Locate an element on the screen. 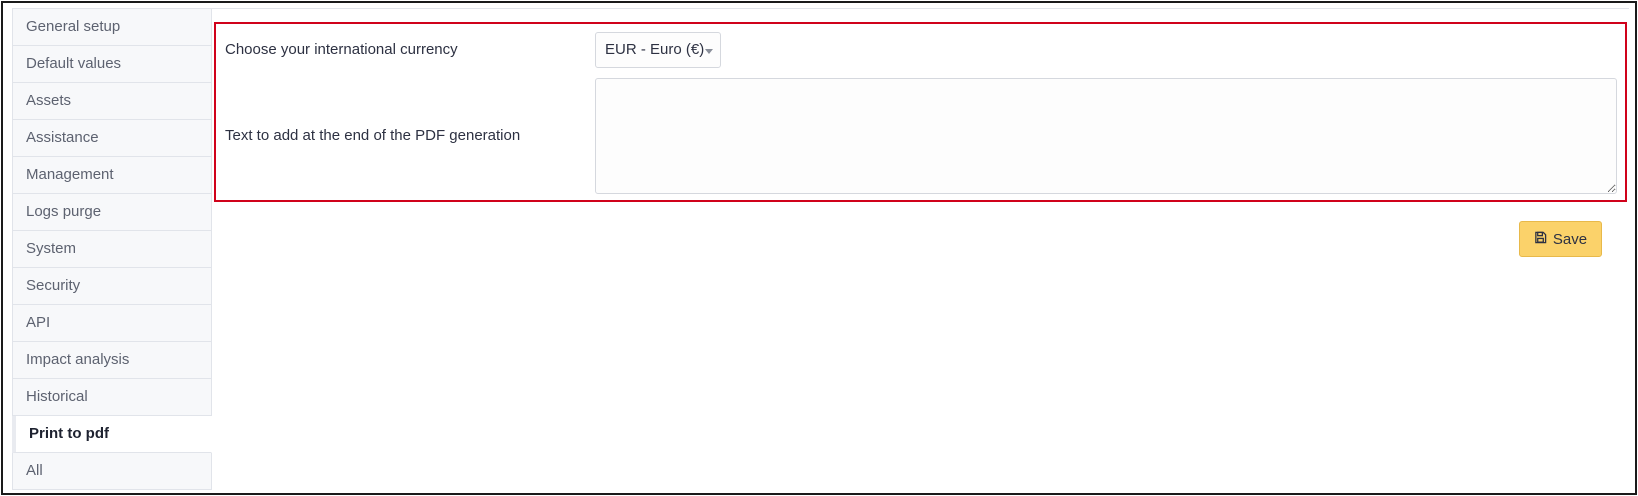 The height and width of the screenshot is (496, 1638). save-button: Save is located at coordinates (1560, 239).